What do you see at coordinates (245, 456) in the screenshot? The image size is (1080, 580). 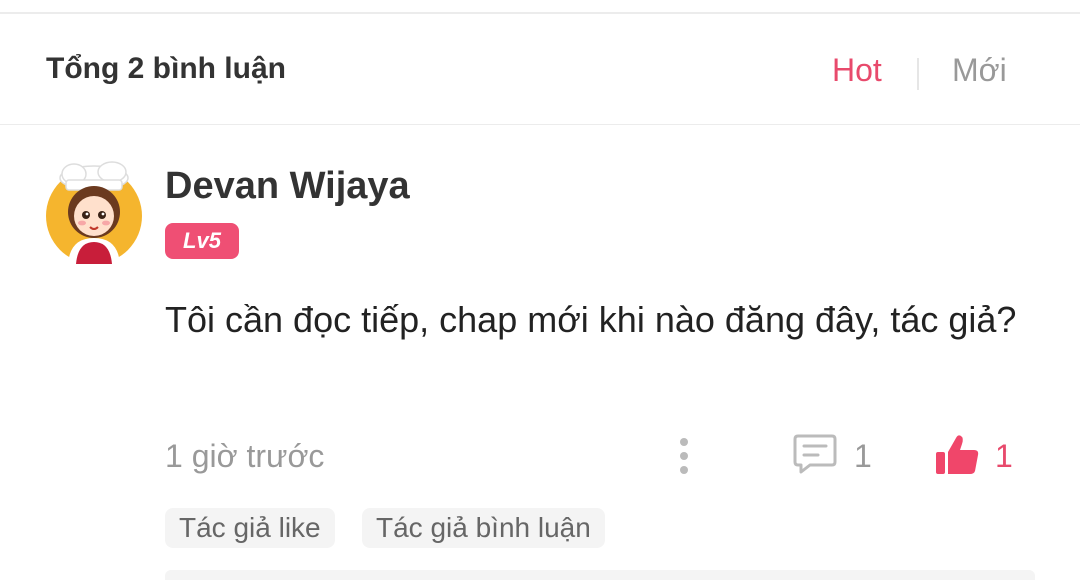 I see `comment-timestamp: 1 giờ trước` at bounding box center [245, 456].